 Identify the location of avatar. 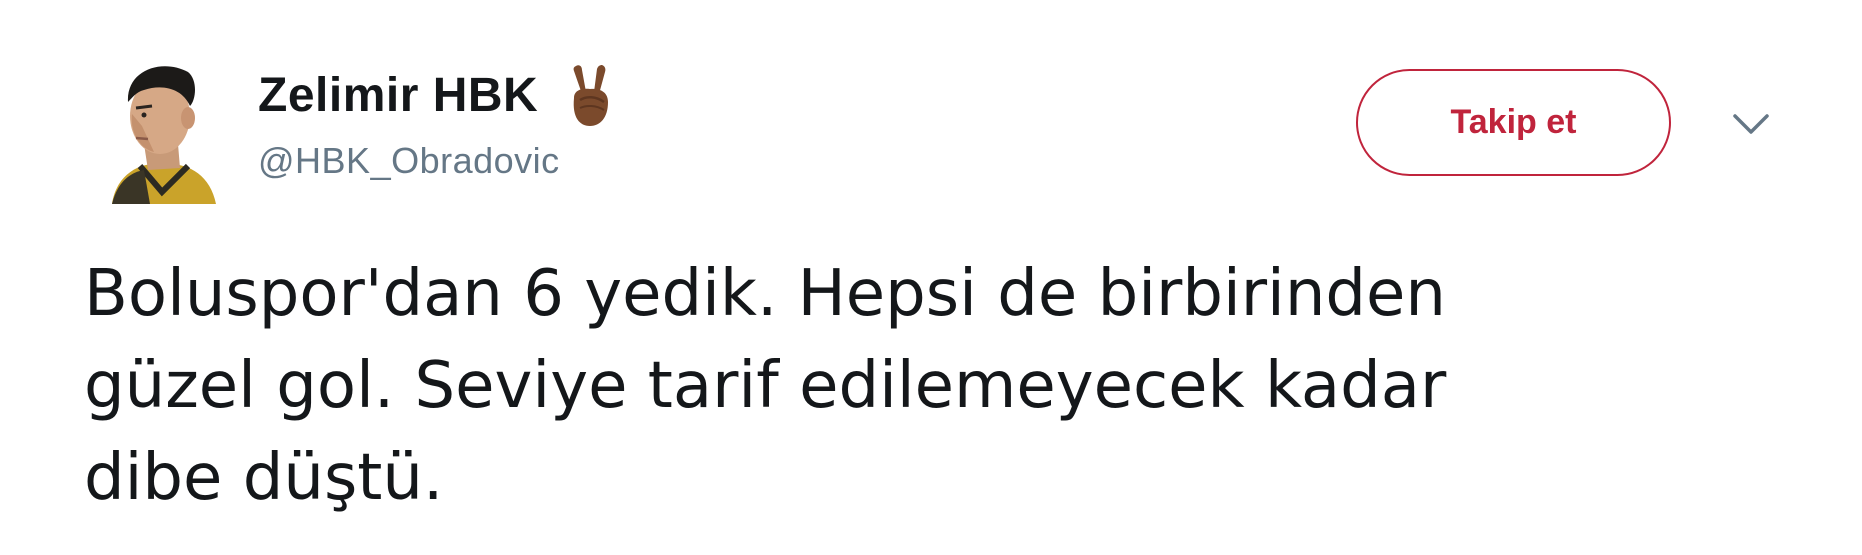
(157, 124).